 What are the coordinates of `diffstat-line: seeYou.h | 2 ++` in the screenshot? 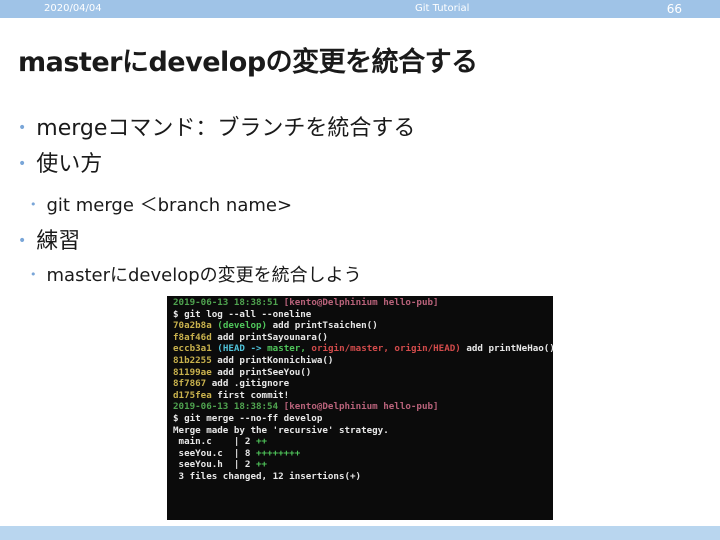 It's located at (360, 465).